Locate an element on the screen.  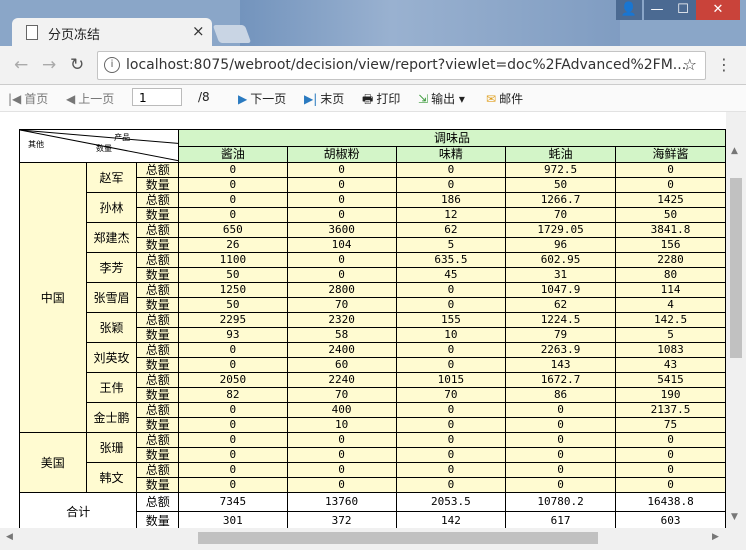
corner-other-label: 其他 is located at coordinates (36, 144).